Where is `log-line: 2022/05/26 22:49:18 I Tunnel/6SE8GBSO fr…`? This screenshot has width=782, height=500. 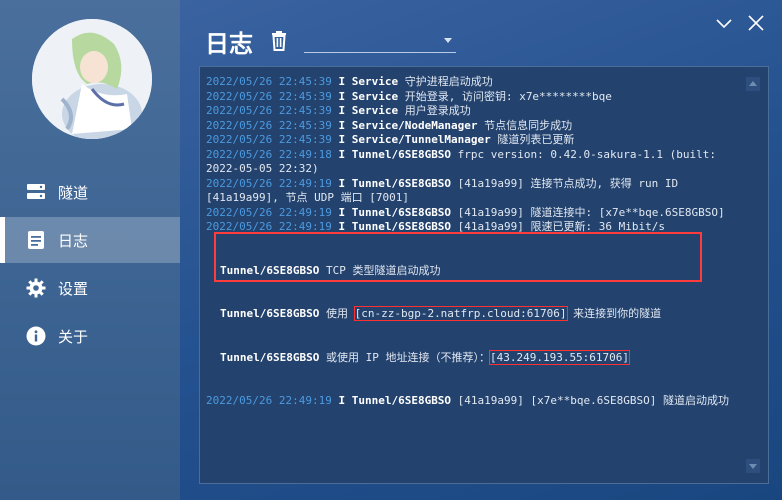
log-line: 2022/05/26 22:49:18 I Tunnel/6SE8GBSO fr… is located at coordinates (471, 162).